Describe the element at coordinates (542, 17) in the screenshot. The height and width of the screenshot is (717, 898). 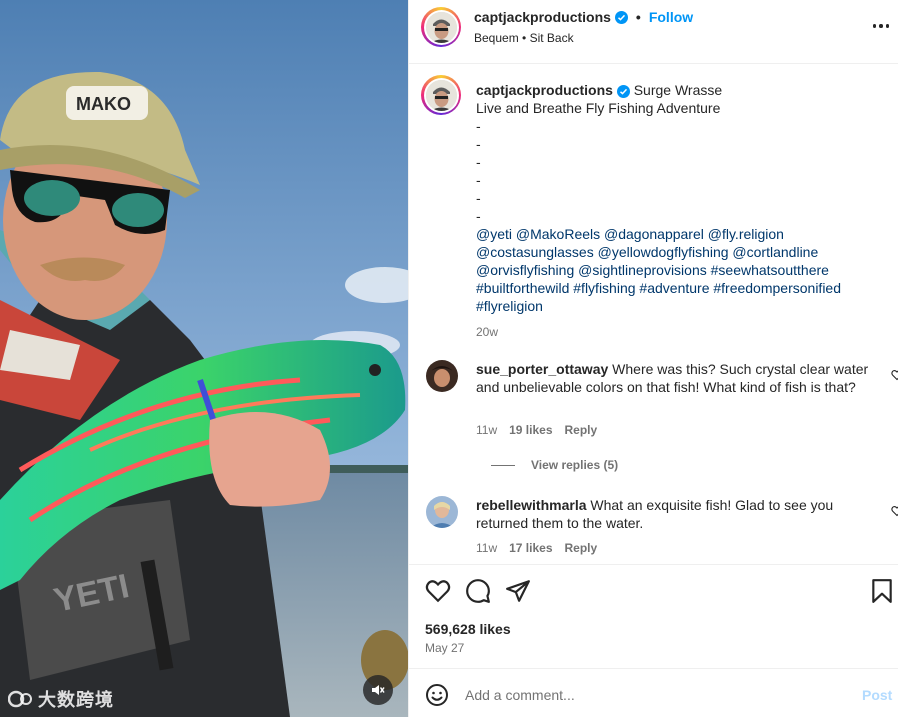
I see `author-username: captjackproductions` at that location.